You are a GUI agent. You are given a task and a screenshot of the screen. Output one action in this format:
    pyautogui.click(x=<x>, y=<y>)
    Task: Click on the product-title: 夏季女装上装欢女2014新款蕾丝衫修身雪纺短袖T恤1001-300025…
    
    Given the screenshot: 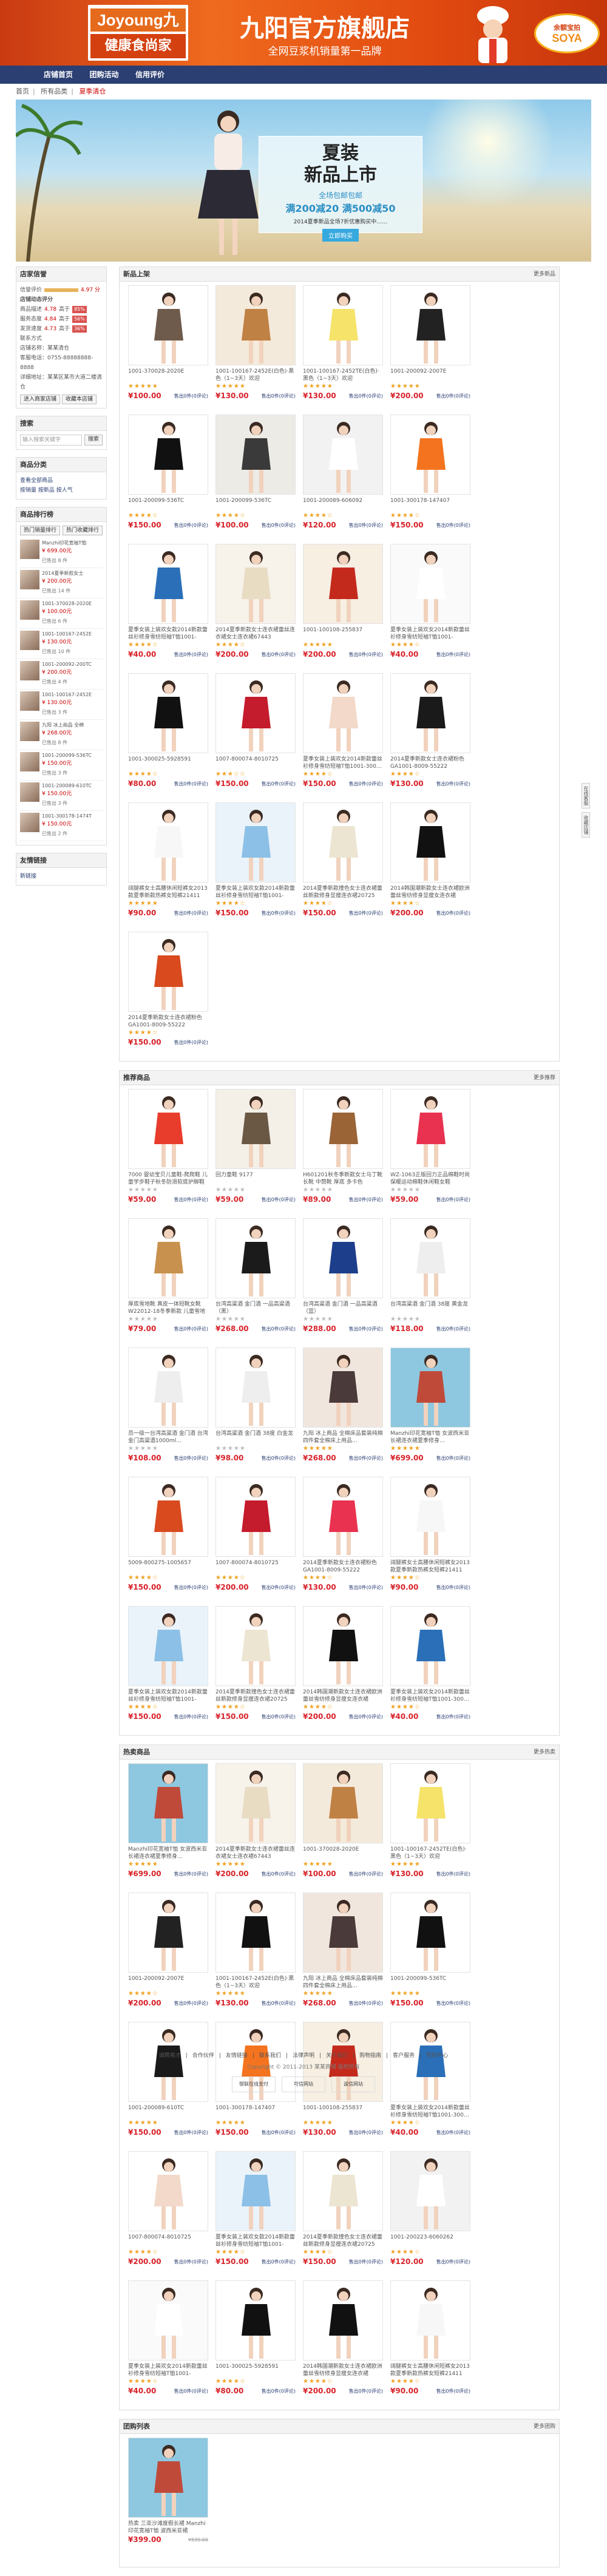 What is the action you would take?
    pyautogui.click(x=168, y=2370)
    